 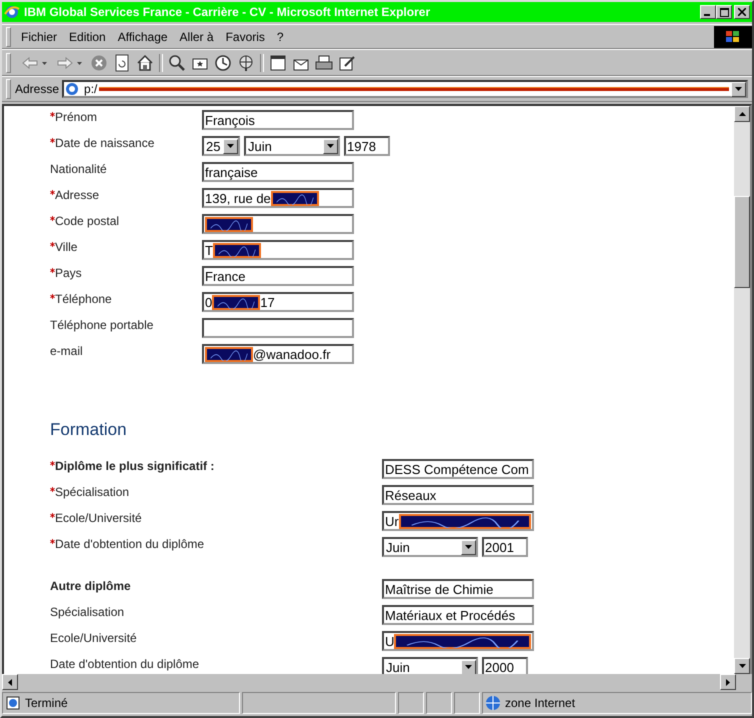 I want to click on field-label: e-mail, so click(x=66, y=351).